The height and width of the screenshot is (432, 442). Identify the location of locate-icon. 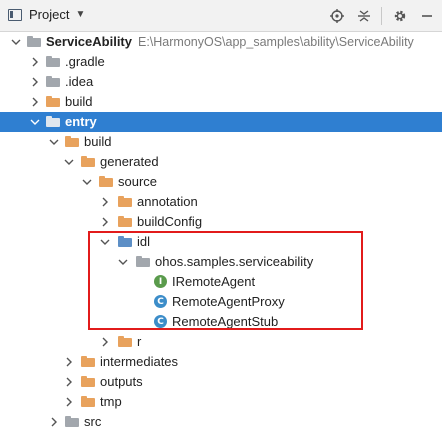
(337, 16).